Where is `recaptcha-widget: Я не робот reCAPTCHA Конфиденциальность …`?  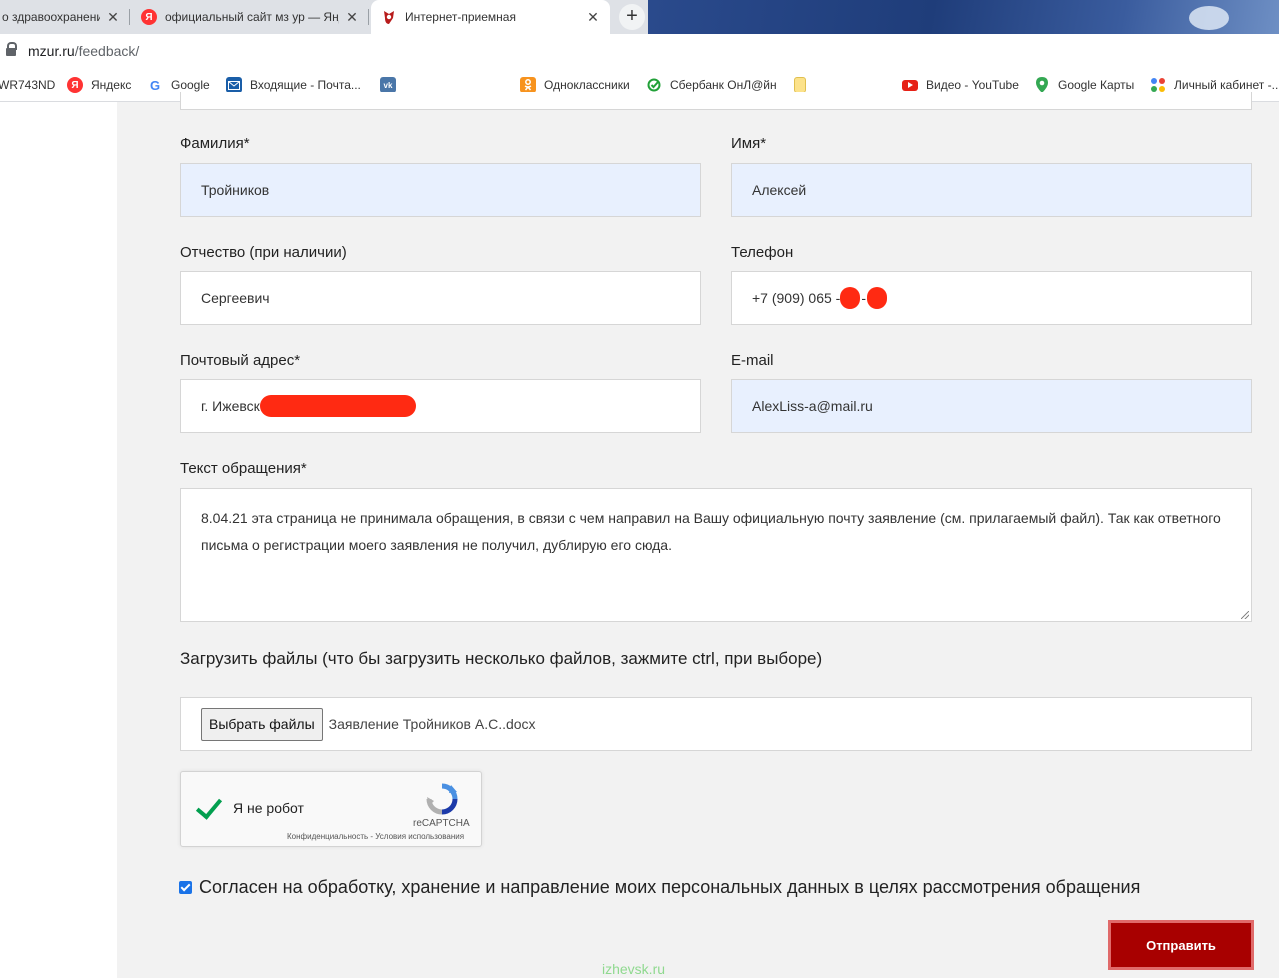 recaptcha-widget: Я не робот reCAPTCHA Конфиденциальность … is located at coordinates (331, 809).